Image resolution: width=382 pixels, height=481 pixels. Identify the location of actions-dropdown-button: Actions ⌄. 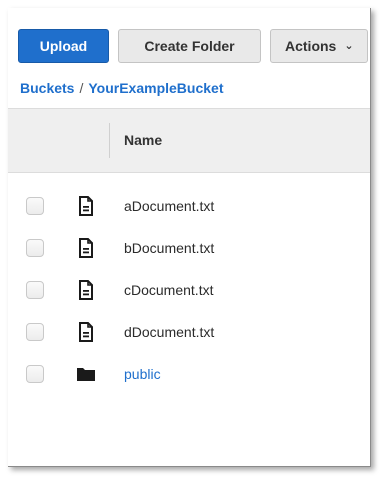
(319, 46).